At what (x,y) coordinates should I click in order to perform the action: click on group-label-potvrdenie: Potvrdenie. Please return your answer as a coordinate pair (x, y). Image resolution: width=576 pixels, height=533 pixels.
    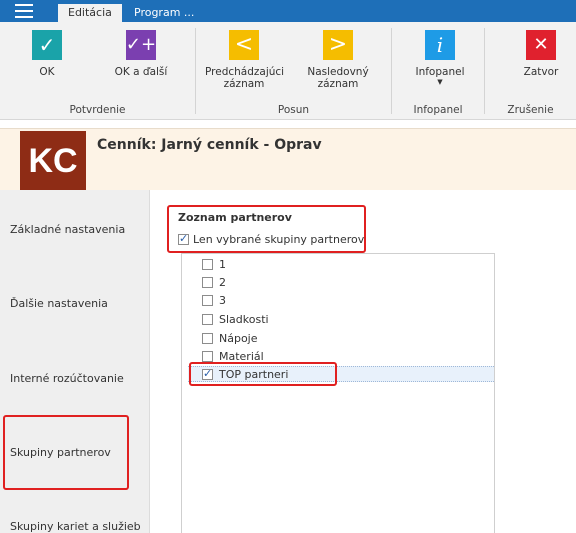
    Looking at the image, I should click on (97, 110).